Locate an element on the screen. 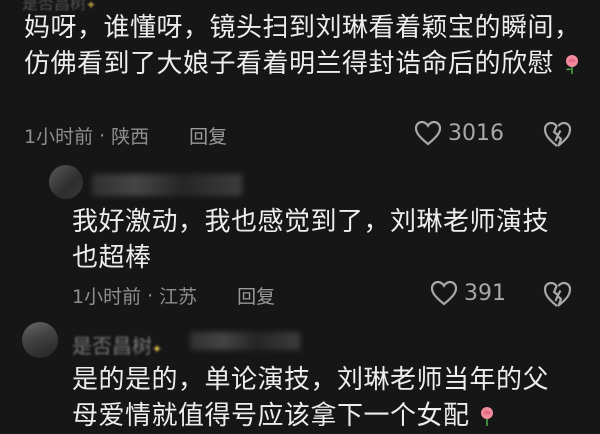 The height and width of the screenshot is (434, 600). comment-meta: 1小时前 · 陕西 回复 is located at coordinates (125, 135).